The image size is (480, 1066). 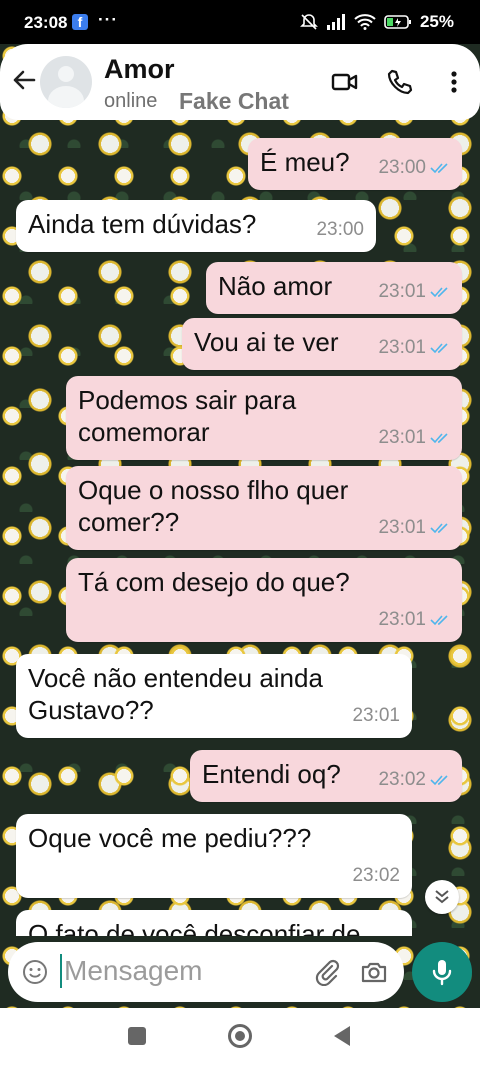 What do you see at coordinates (131, 971) in the screenshot?
I see `message-input: Mensagem` at bounding box center [131, 971].